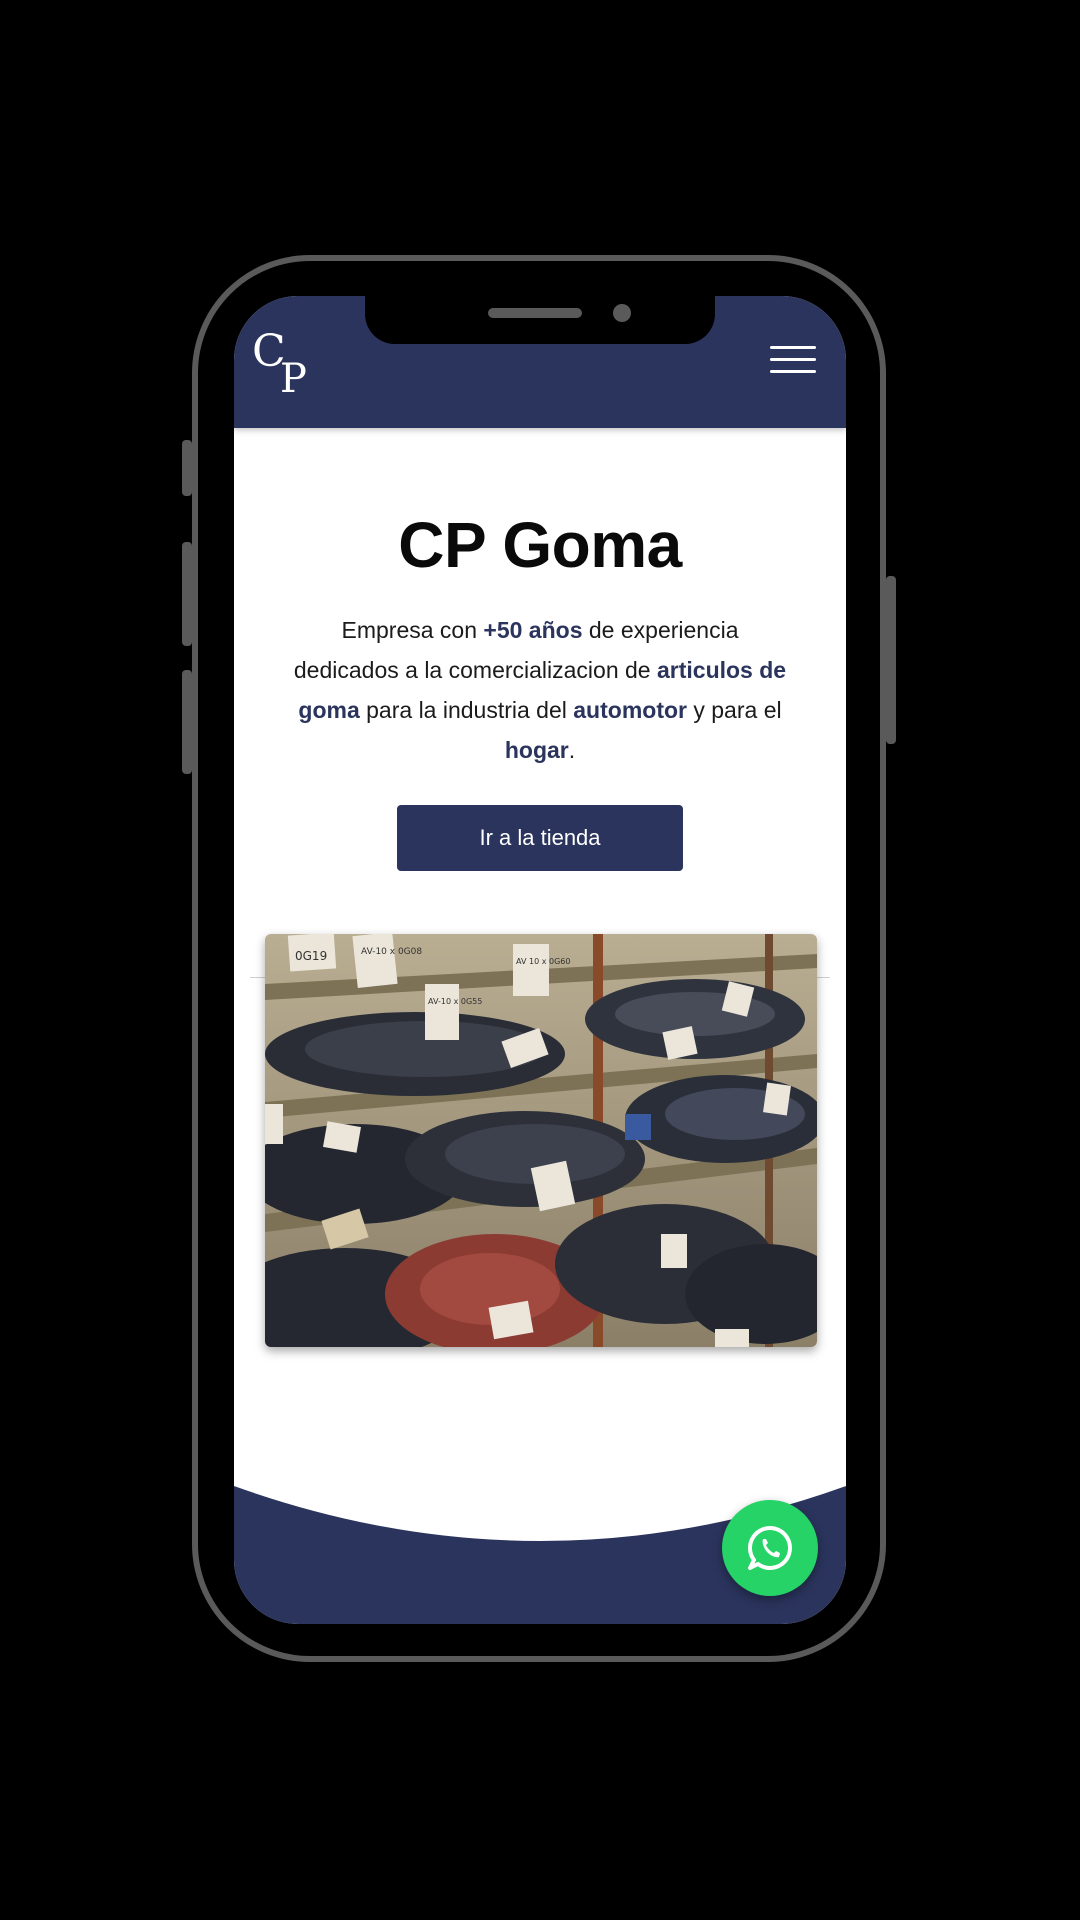 The height and width of the screenshot is (1920, 1080). Describe the element at coordinates (536, 750) in the screenshot. I see `hero-highlight-home: hogar` at that location.